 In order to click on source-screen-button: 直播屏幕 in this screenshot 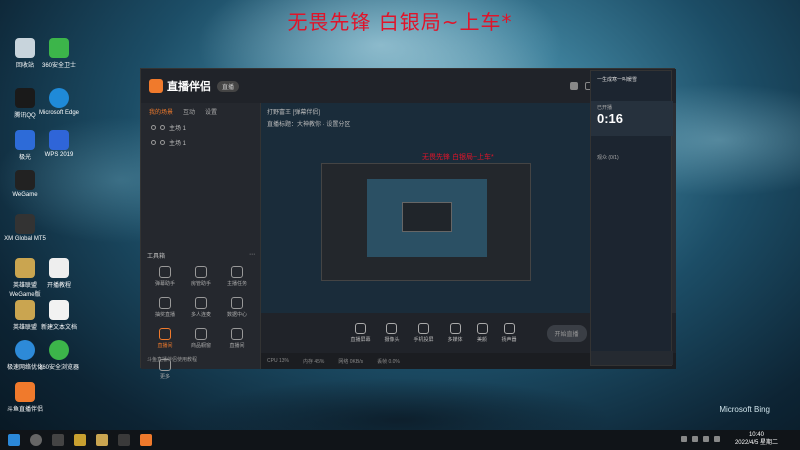, I will do `click(360, 333)`.